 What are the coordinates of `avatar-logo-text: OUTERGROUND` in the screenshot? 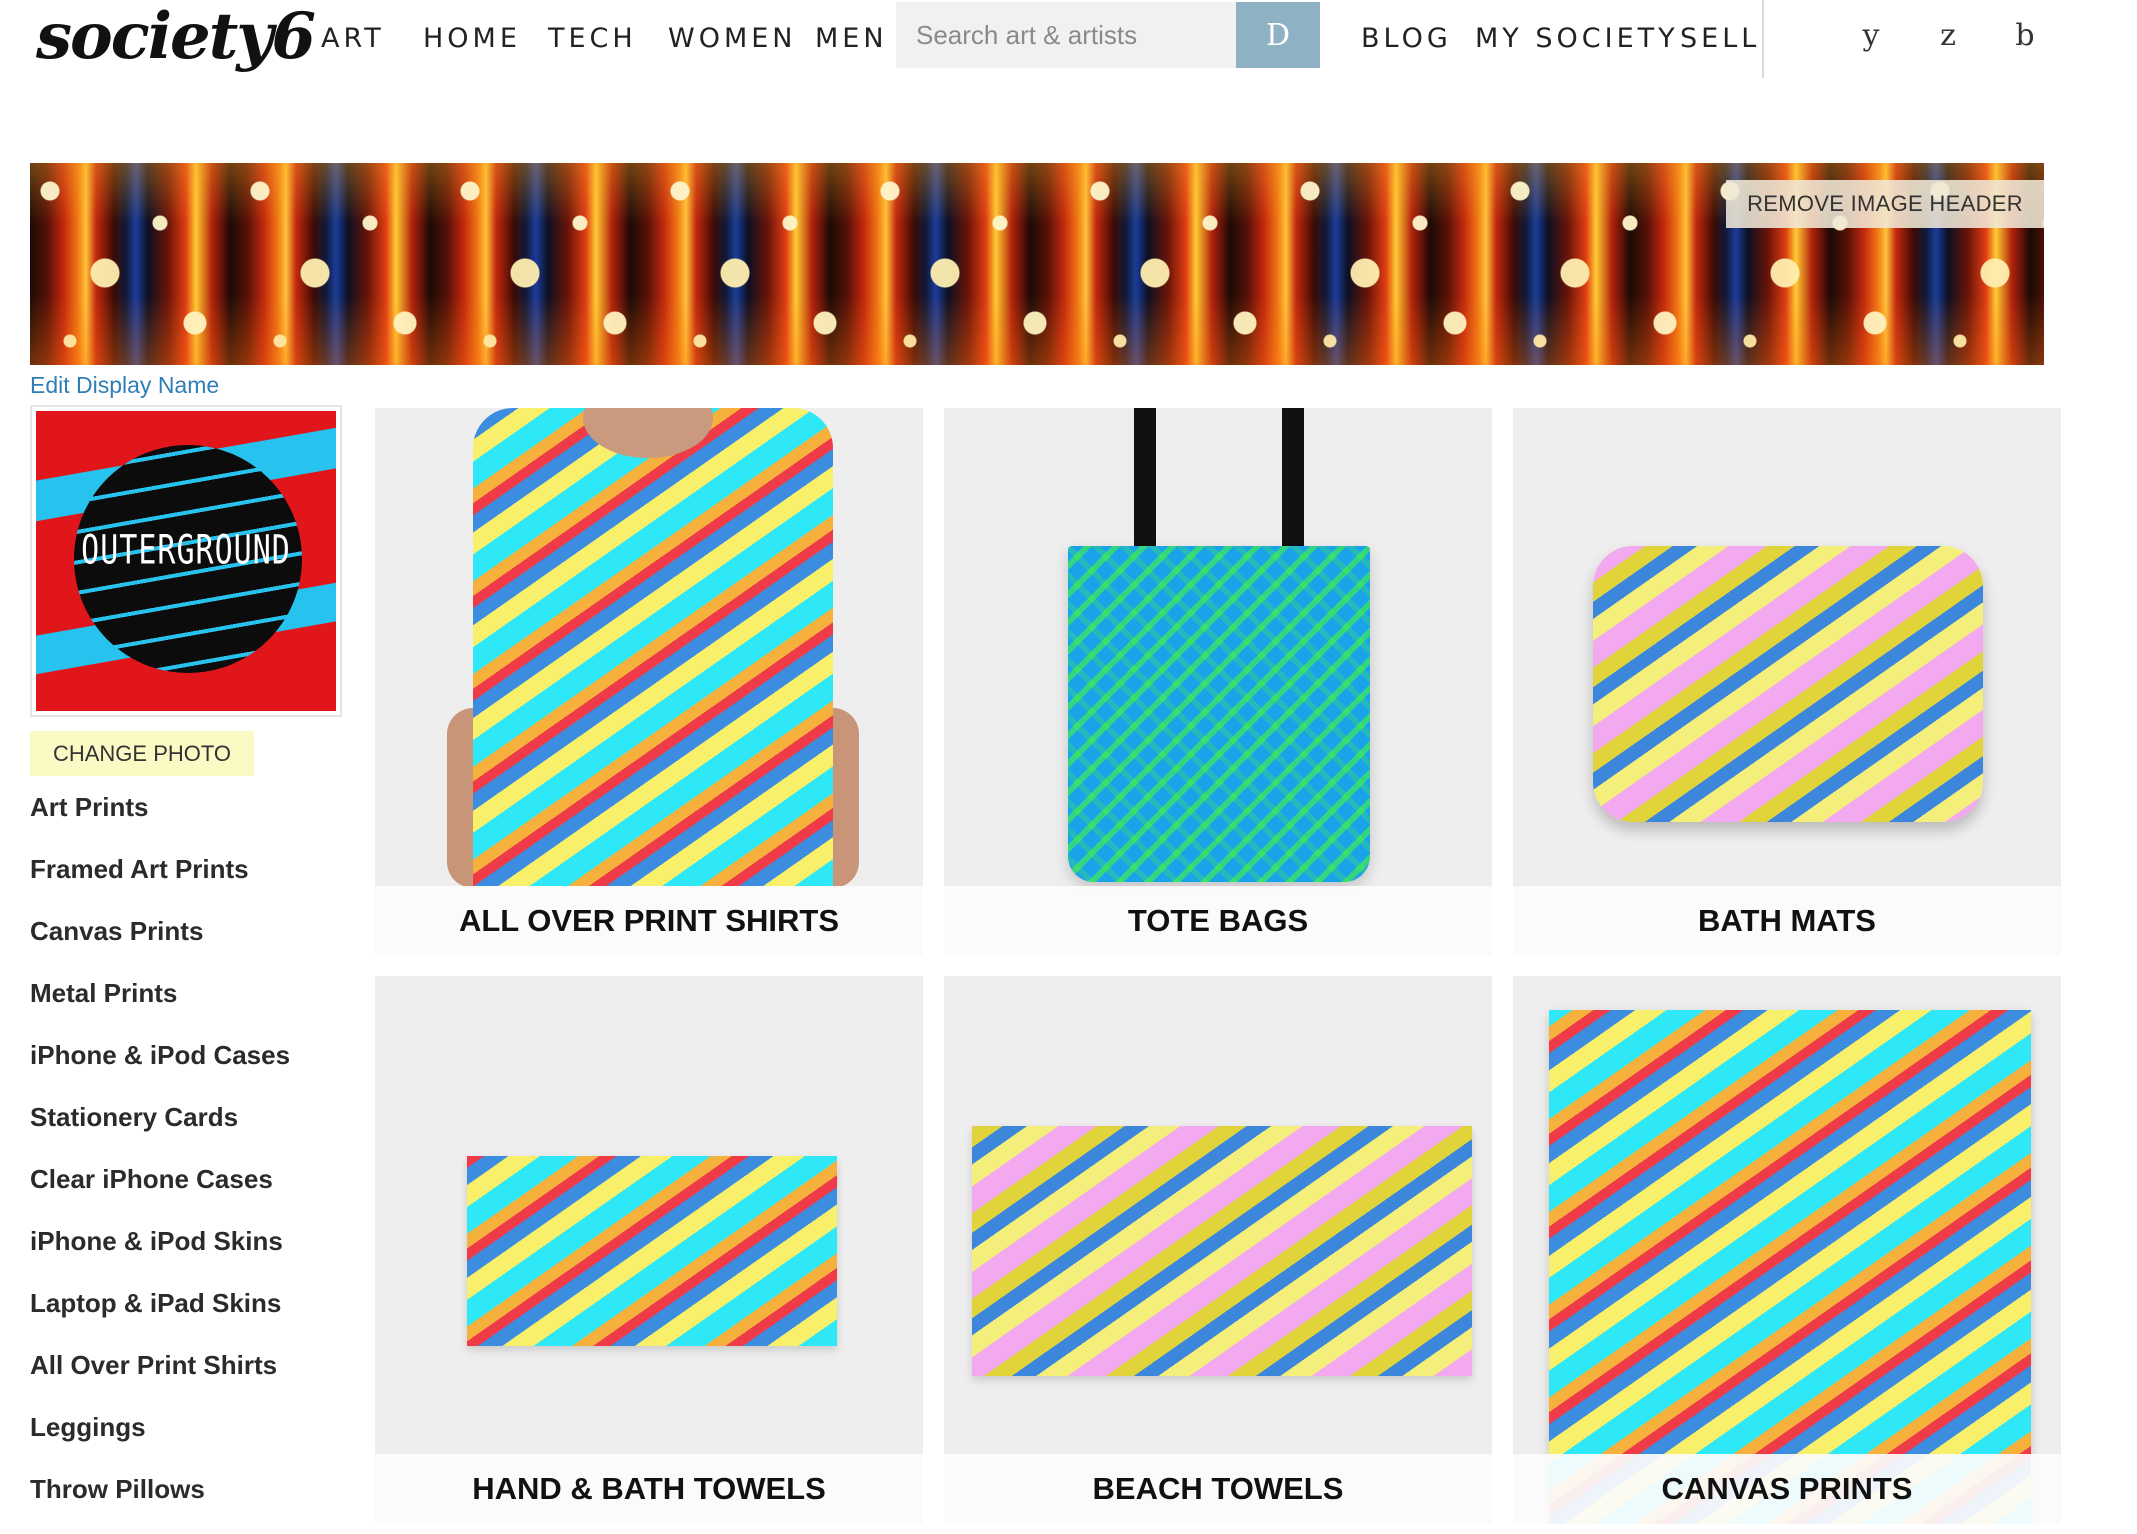 It's located at (186, 550).